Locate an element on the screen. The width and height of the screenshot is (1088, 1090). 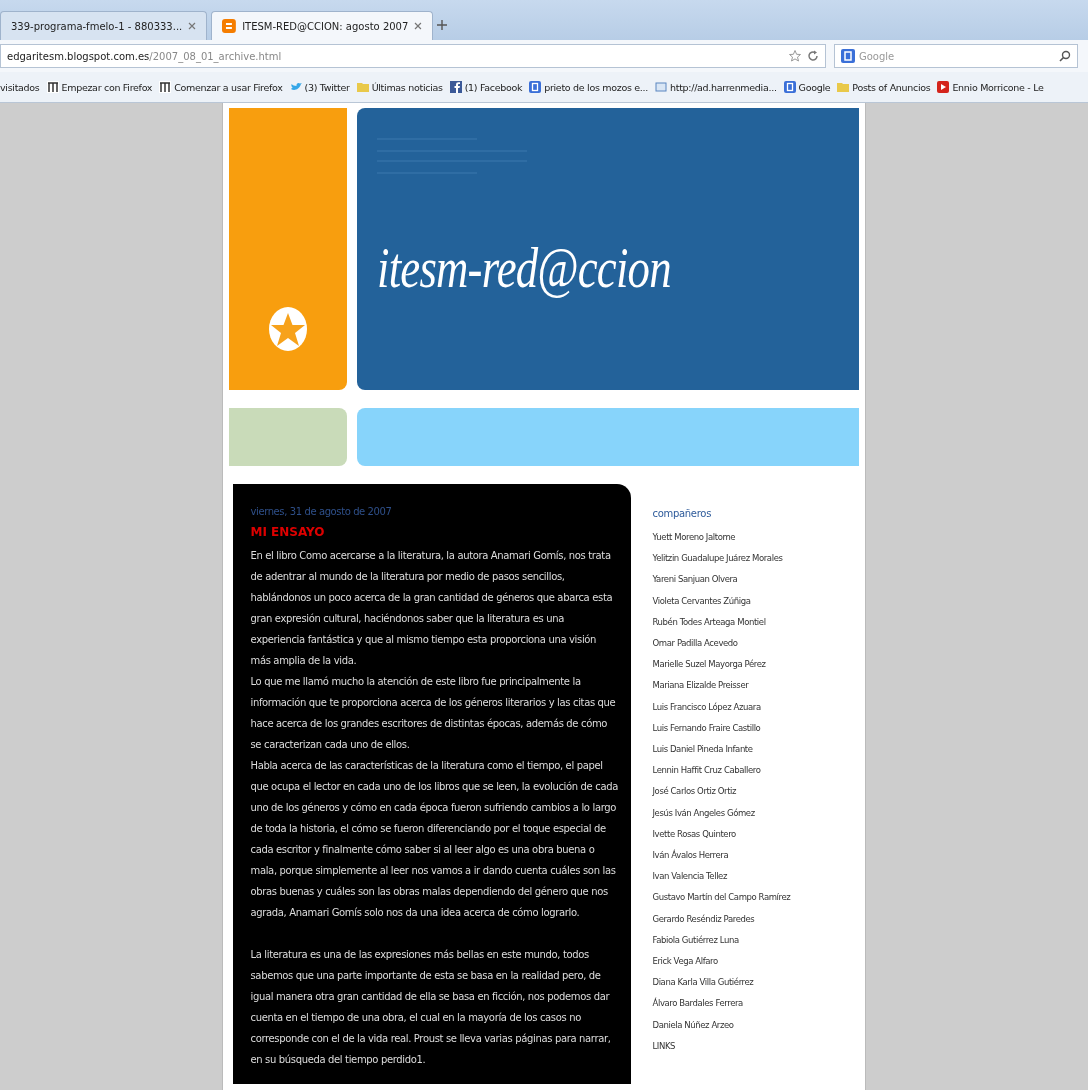
page-icon is located at coordinates (661, 87).